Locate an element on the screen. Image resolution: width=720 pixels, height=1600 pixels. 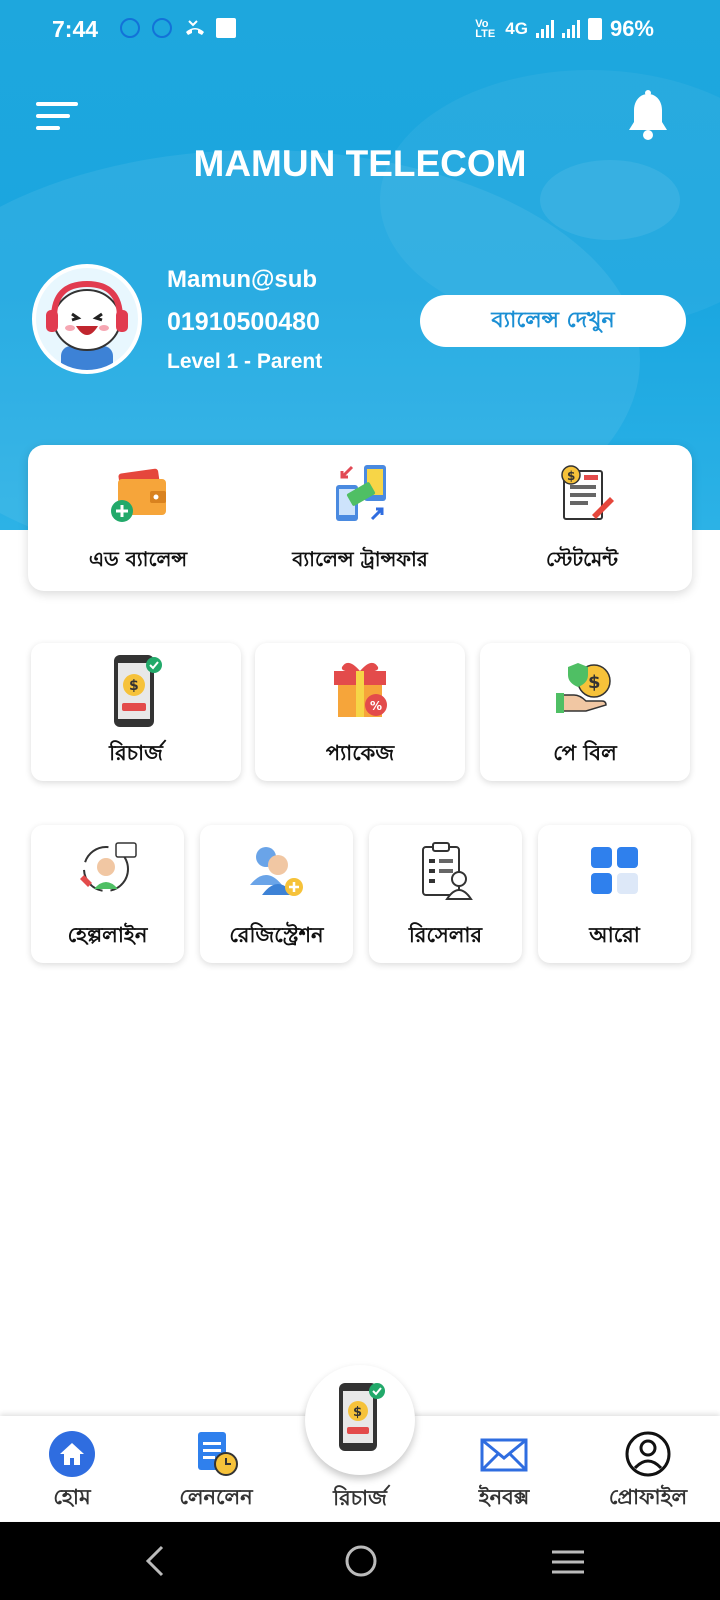
missed-call-icon is located at coordinates (194, 28).